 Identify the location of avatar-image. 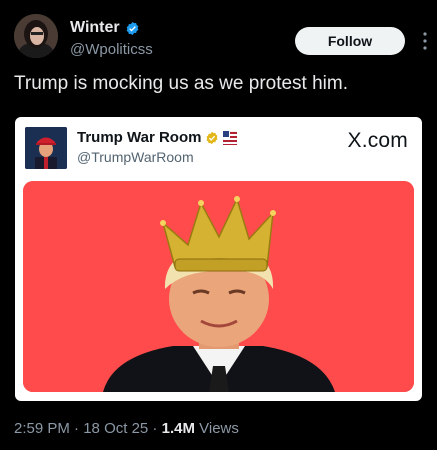
(36, 36).